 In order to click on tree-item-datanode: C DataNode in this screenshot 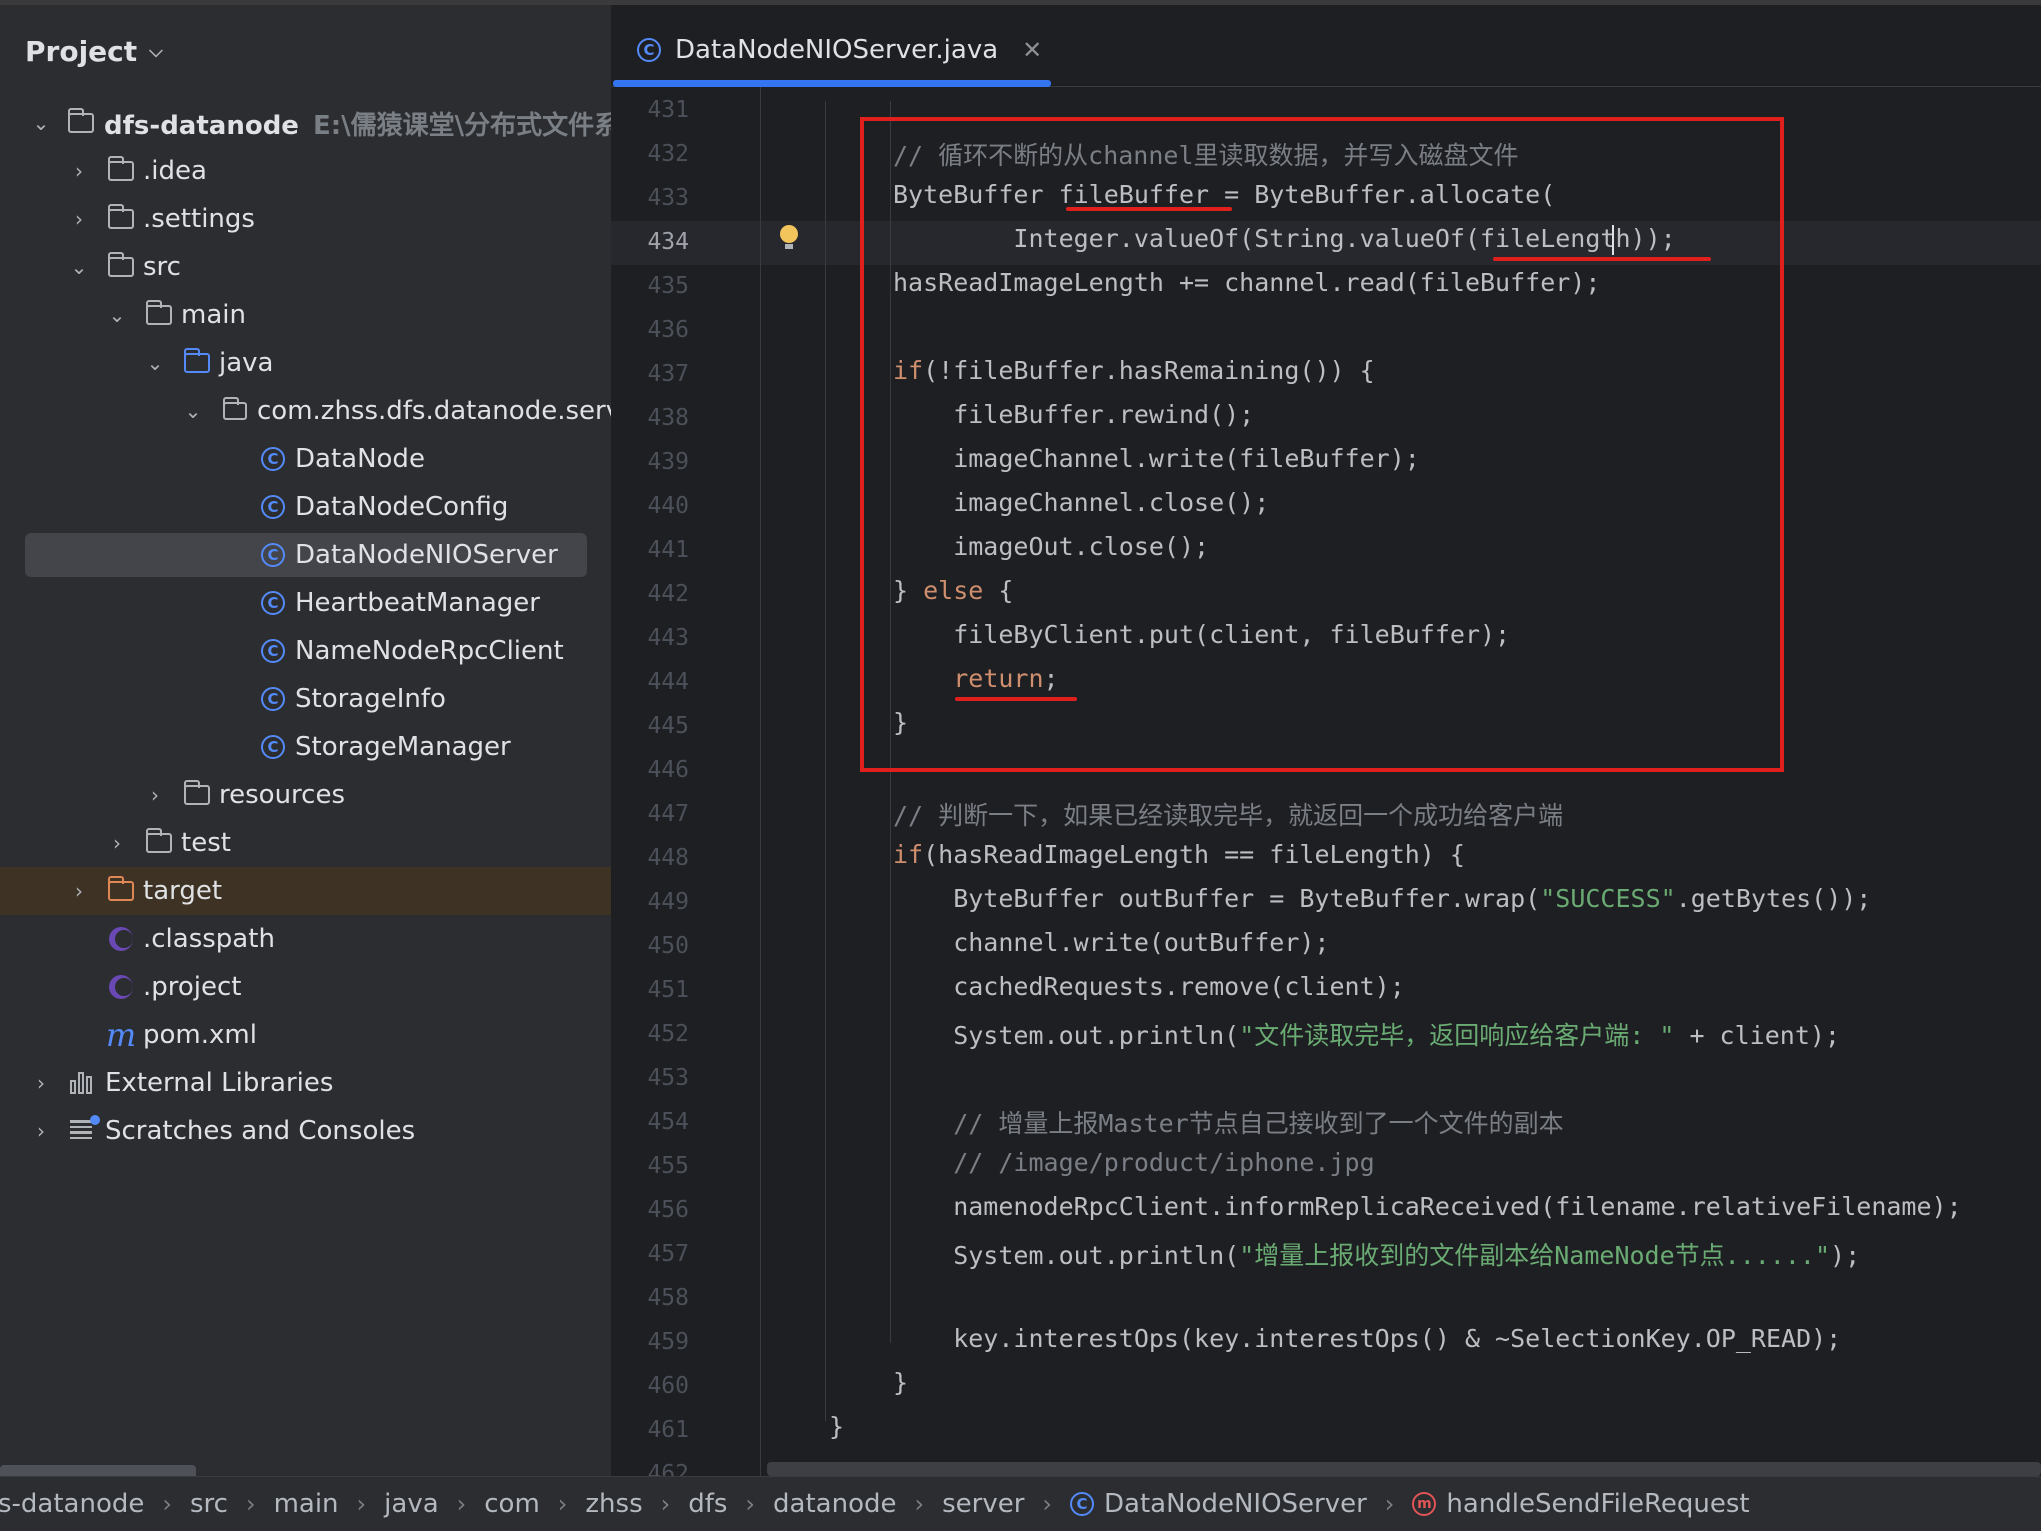, I will do `click(305, 459)`.